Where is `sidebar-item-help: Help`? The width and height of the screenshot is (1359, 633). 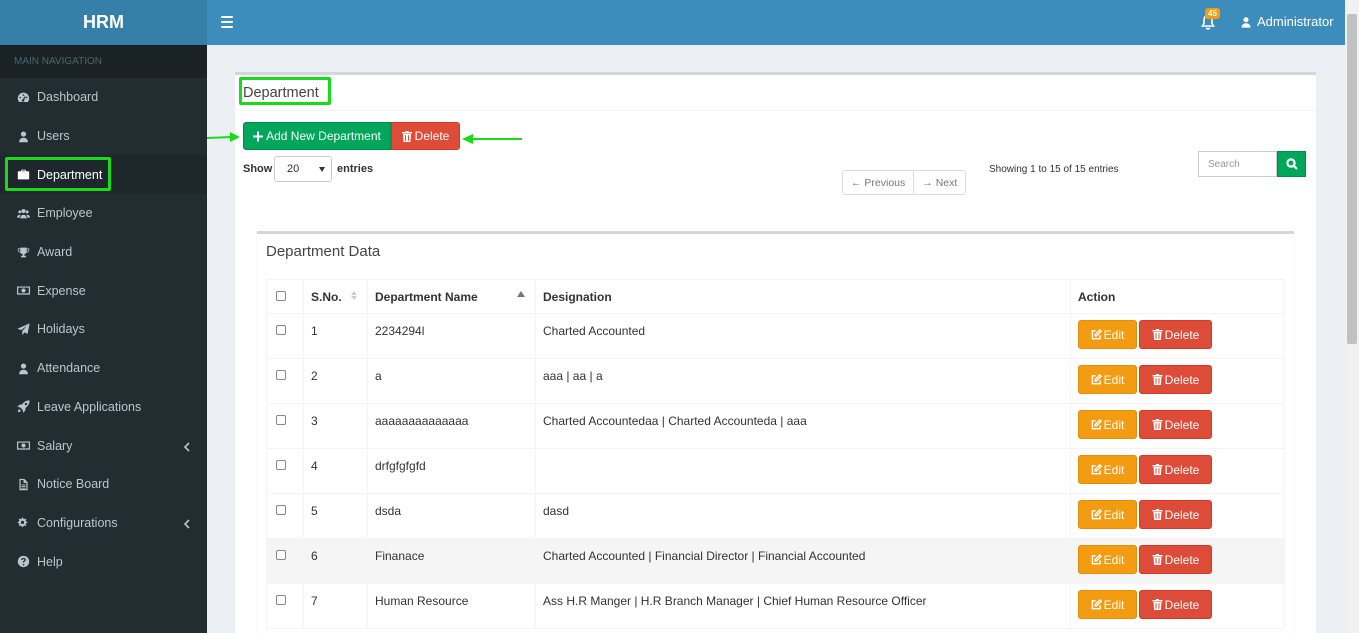
sidebar-item-help: Help is located at coordinates (103, 561).